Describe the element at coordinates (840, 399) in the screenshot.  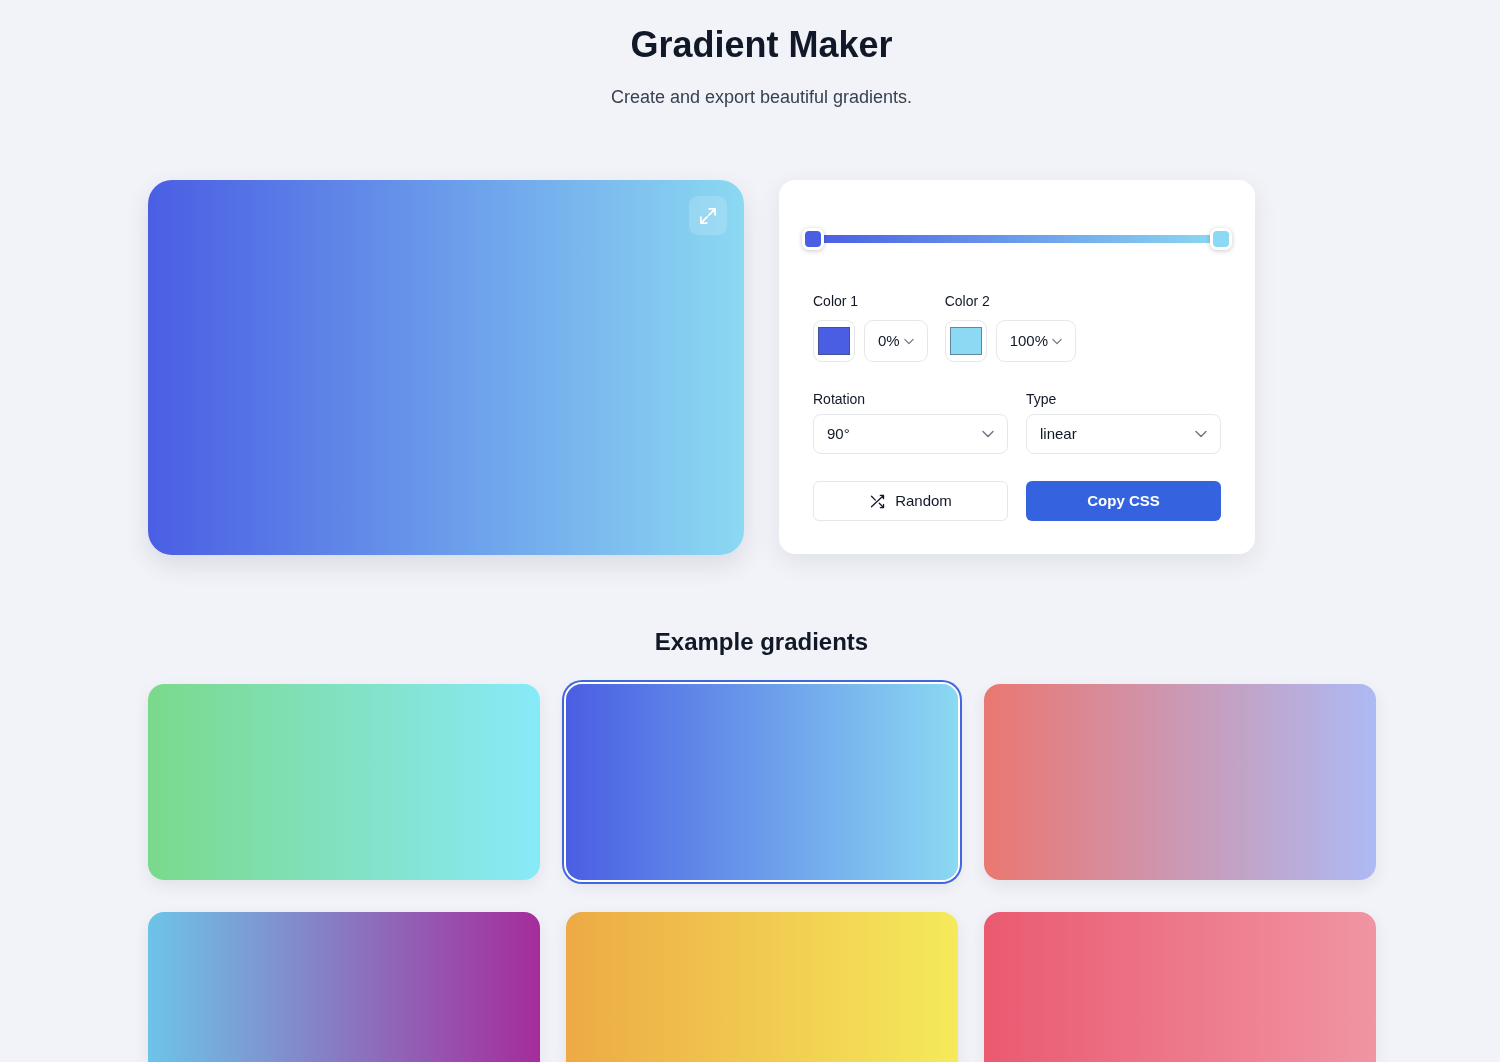
I see `field-label: Rotation` at that location.